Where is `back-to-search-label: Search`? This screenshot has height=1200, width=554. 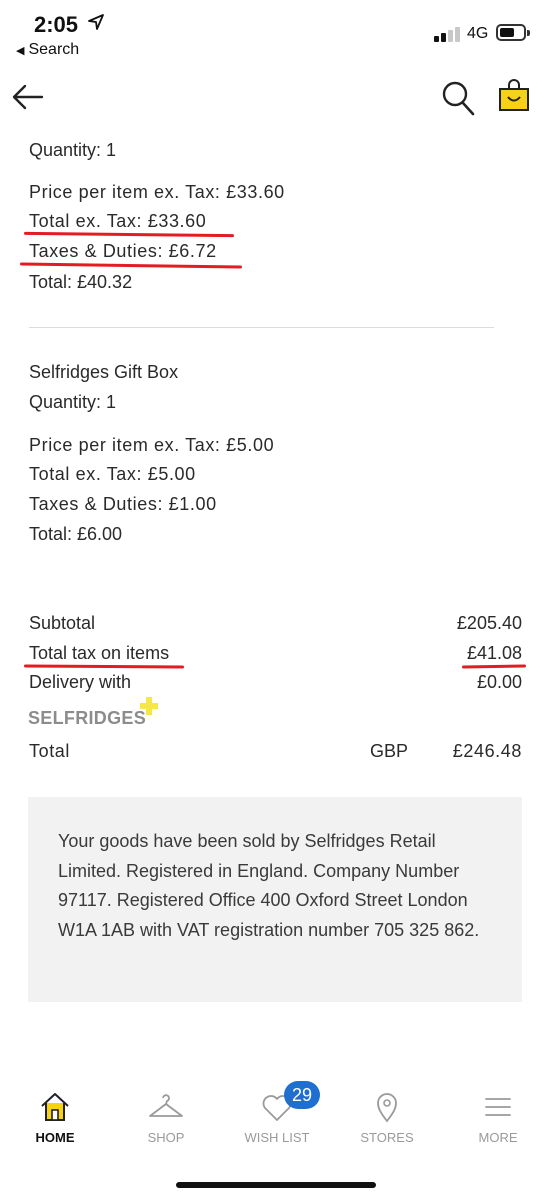 back-to-search-label: Search is located at coordinates (54, 49).